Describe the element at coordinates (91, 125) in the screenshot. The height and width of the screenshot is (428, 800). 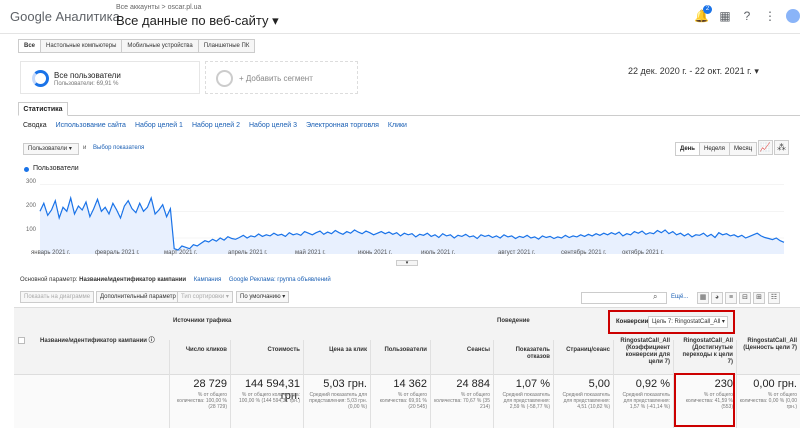
I see `explorer-tab-site-usage: Использование сайта` at that location.